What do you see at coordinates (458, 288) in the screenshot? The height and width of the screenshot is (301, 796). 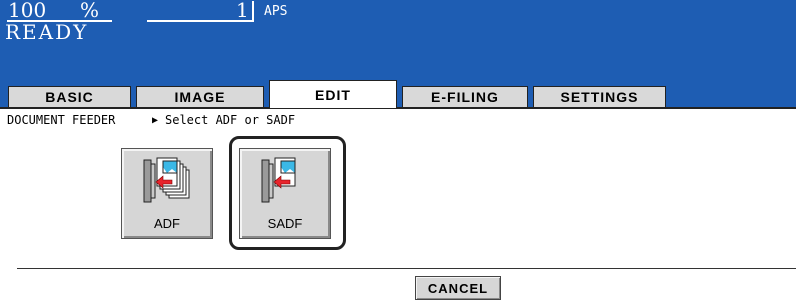 I see `cancel-button: CANCEL` at bounding box center [458, 288].